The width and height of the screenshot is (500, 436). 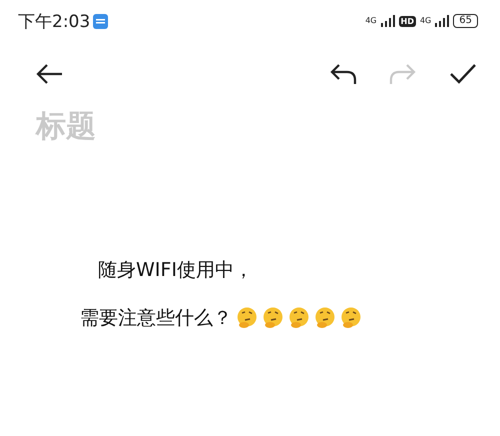 What do you see at coordinates (156, 318) in the screenshot?
I see `note-text: 需要注意些什么？` at bounding box center [156, 318].